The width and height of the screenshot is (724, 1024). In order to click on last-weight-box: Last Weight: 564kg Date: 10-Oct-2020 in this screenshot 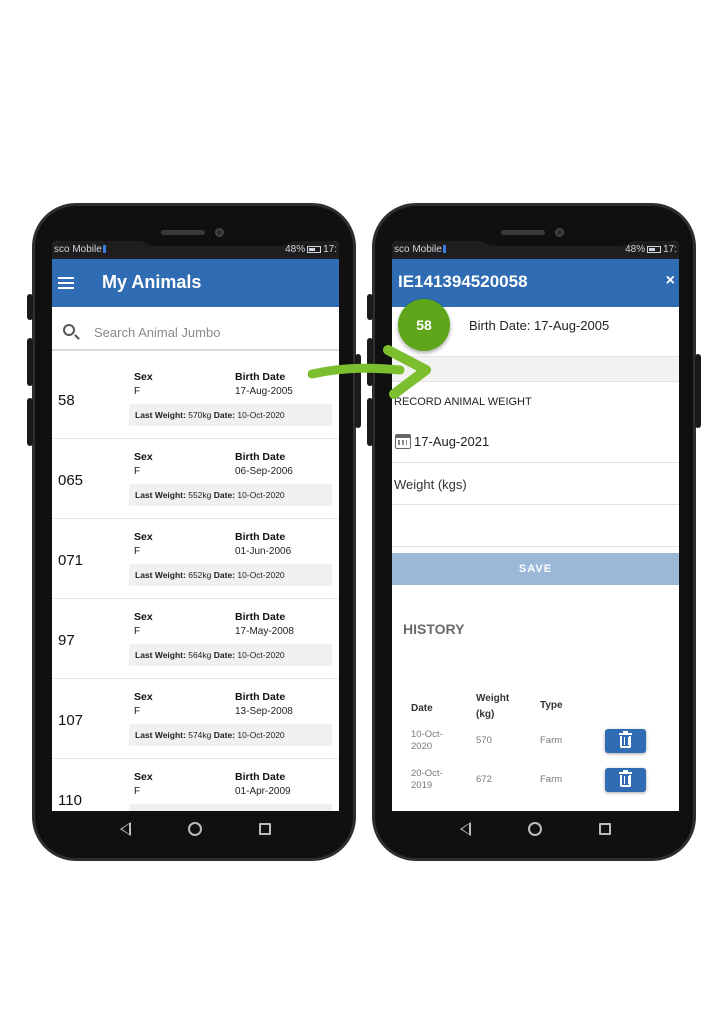, I will do `click(230, 655)`.